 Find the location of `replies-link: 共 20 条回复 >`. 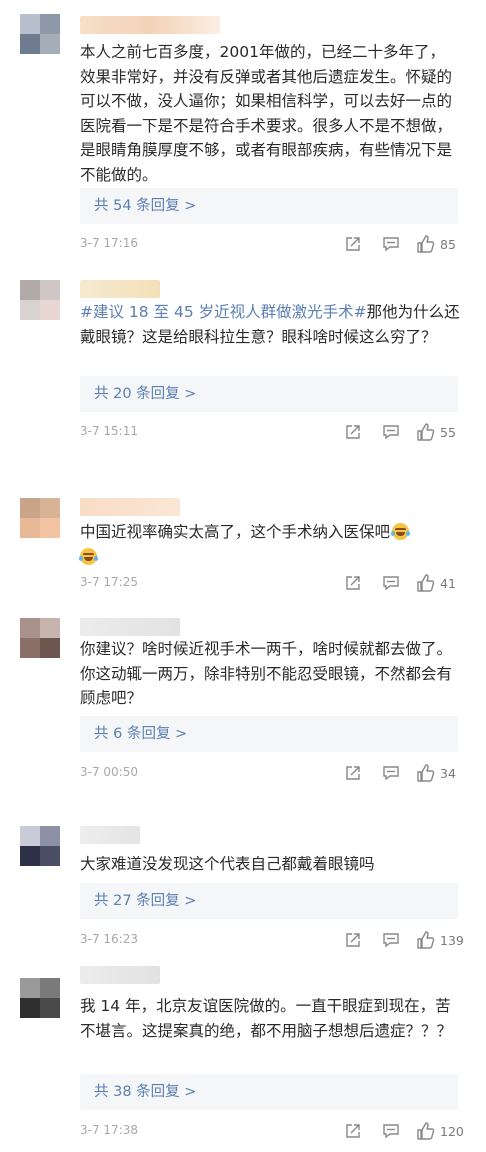

replies-link: 共 20 条回复 > is located at coordinates (269, 394).